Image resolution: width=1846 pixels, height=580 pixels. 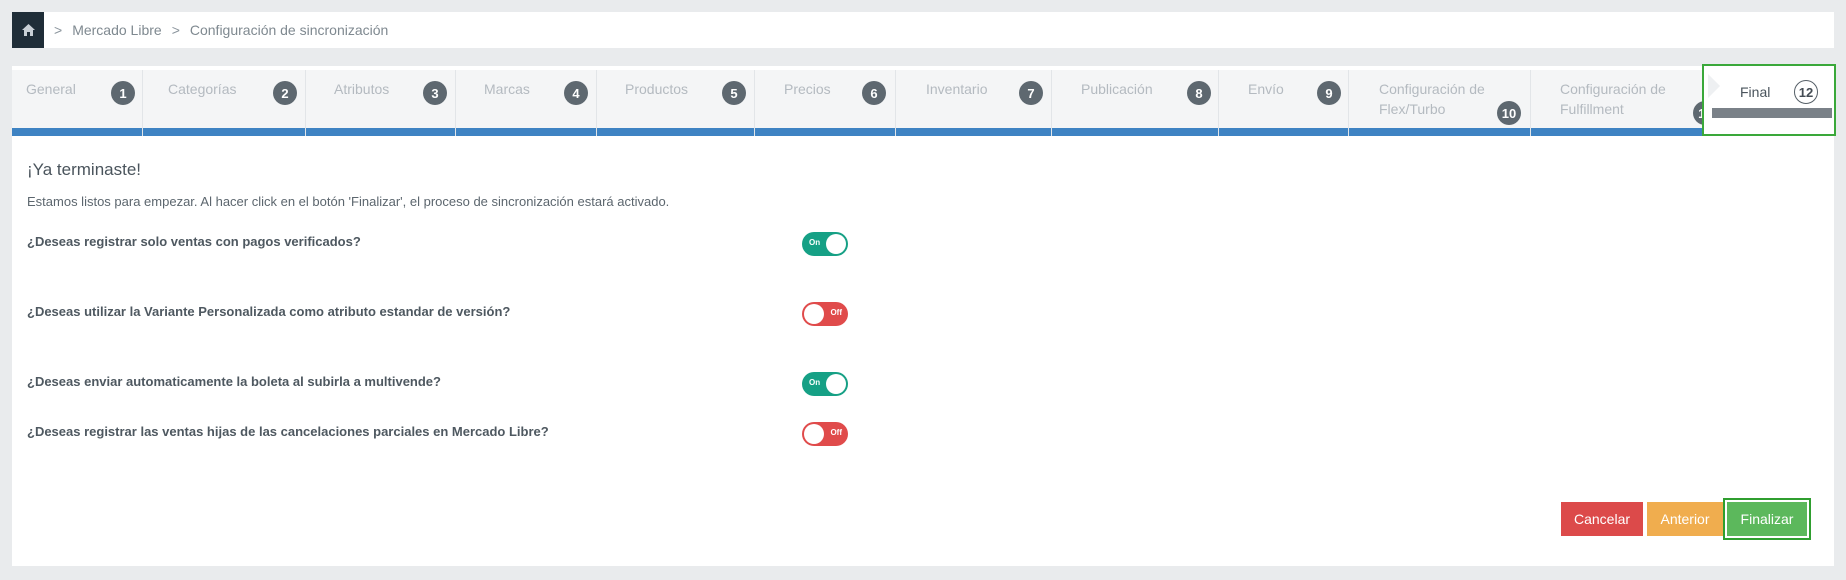 I want to click on step-number: 1, so click(x=123, y=93).